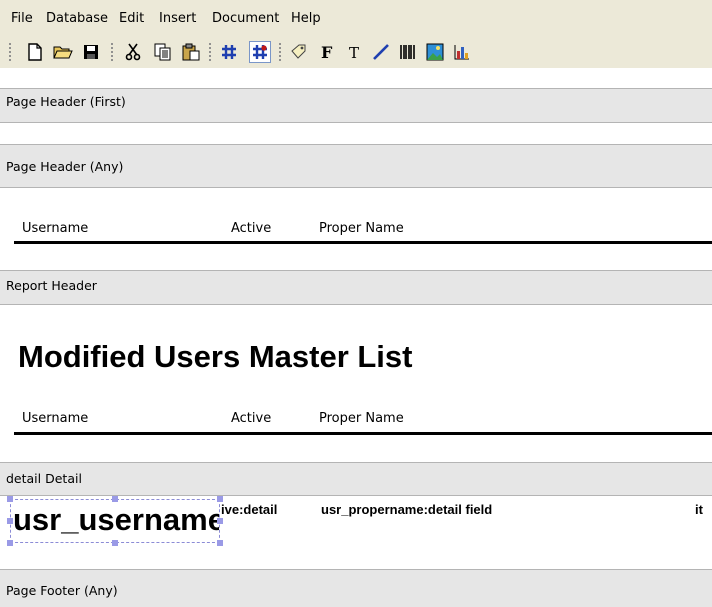 Image resolution: width=712 pixels, height=607 pixels. What do you see at coordinates (51, 285) in the screenshot?
I see `band-label: Report Header` at bounding box center [51, 285].